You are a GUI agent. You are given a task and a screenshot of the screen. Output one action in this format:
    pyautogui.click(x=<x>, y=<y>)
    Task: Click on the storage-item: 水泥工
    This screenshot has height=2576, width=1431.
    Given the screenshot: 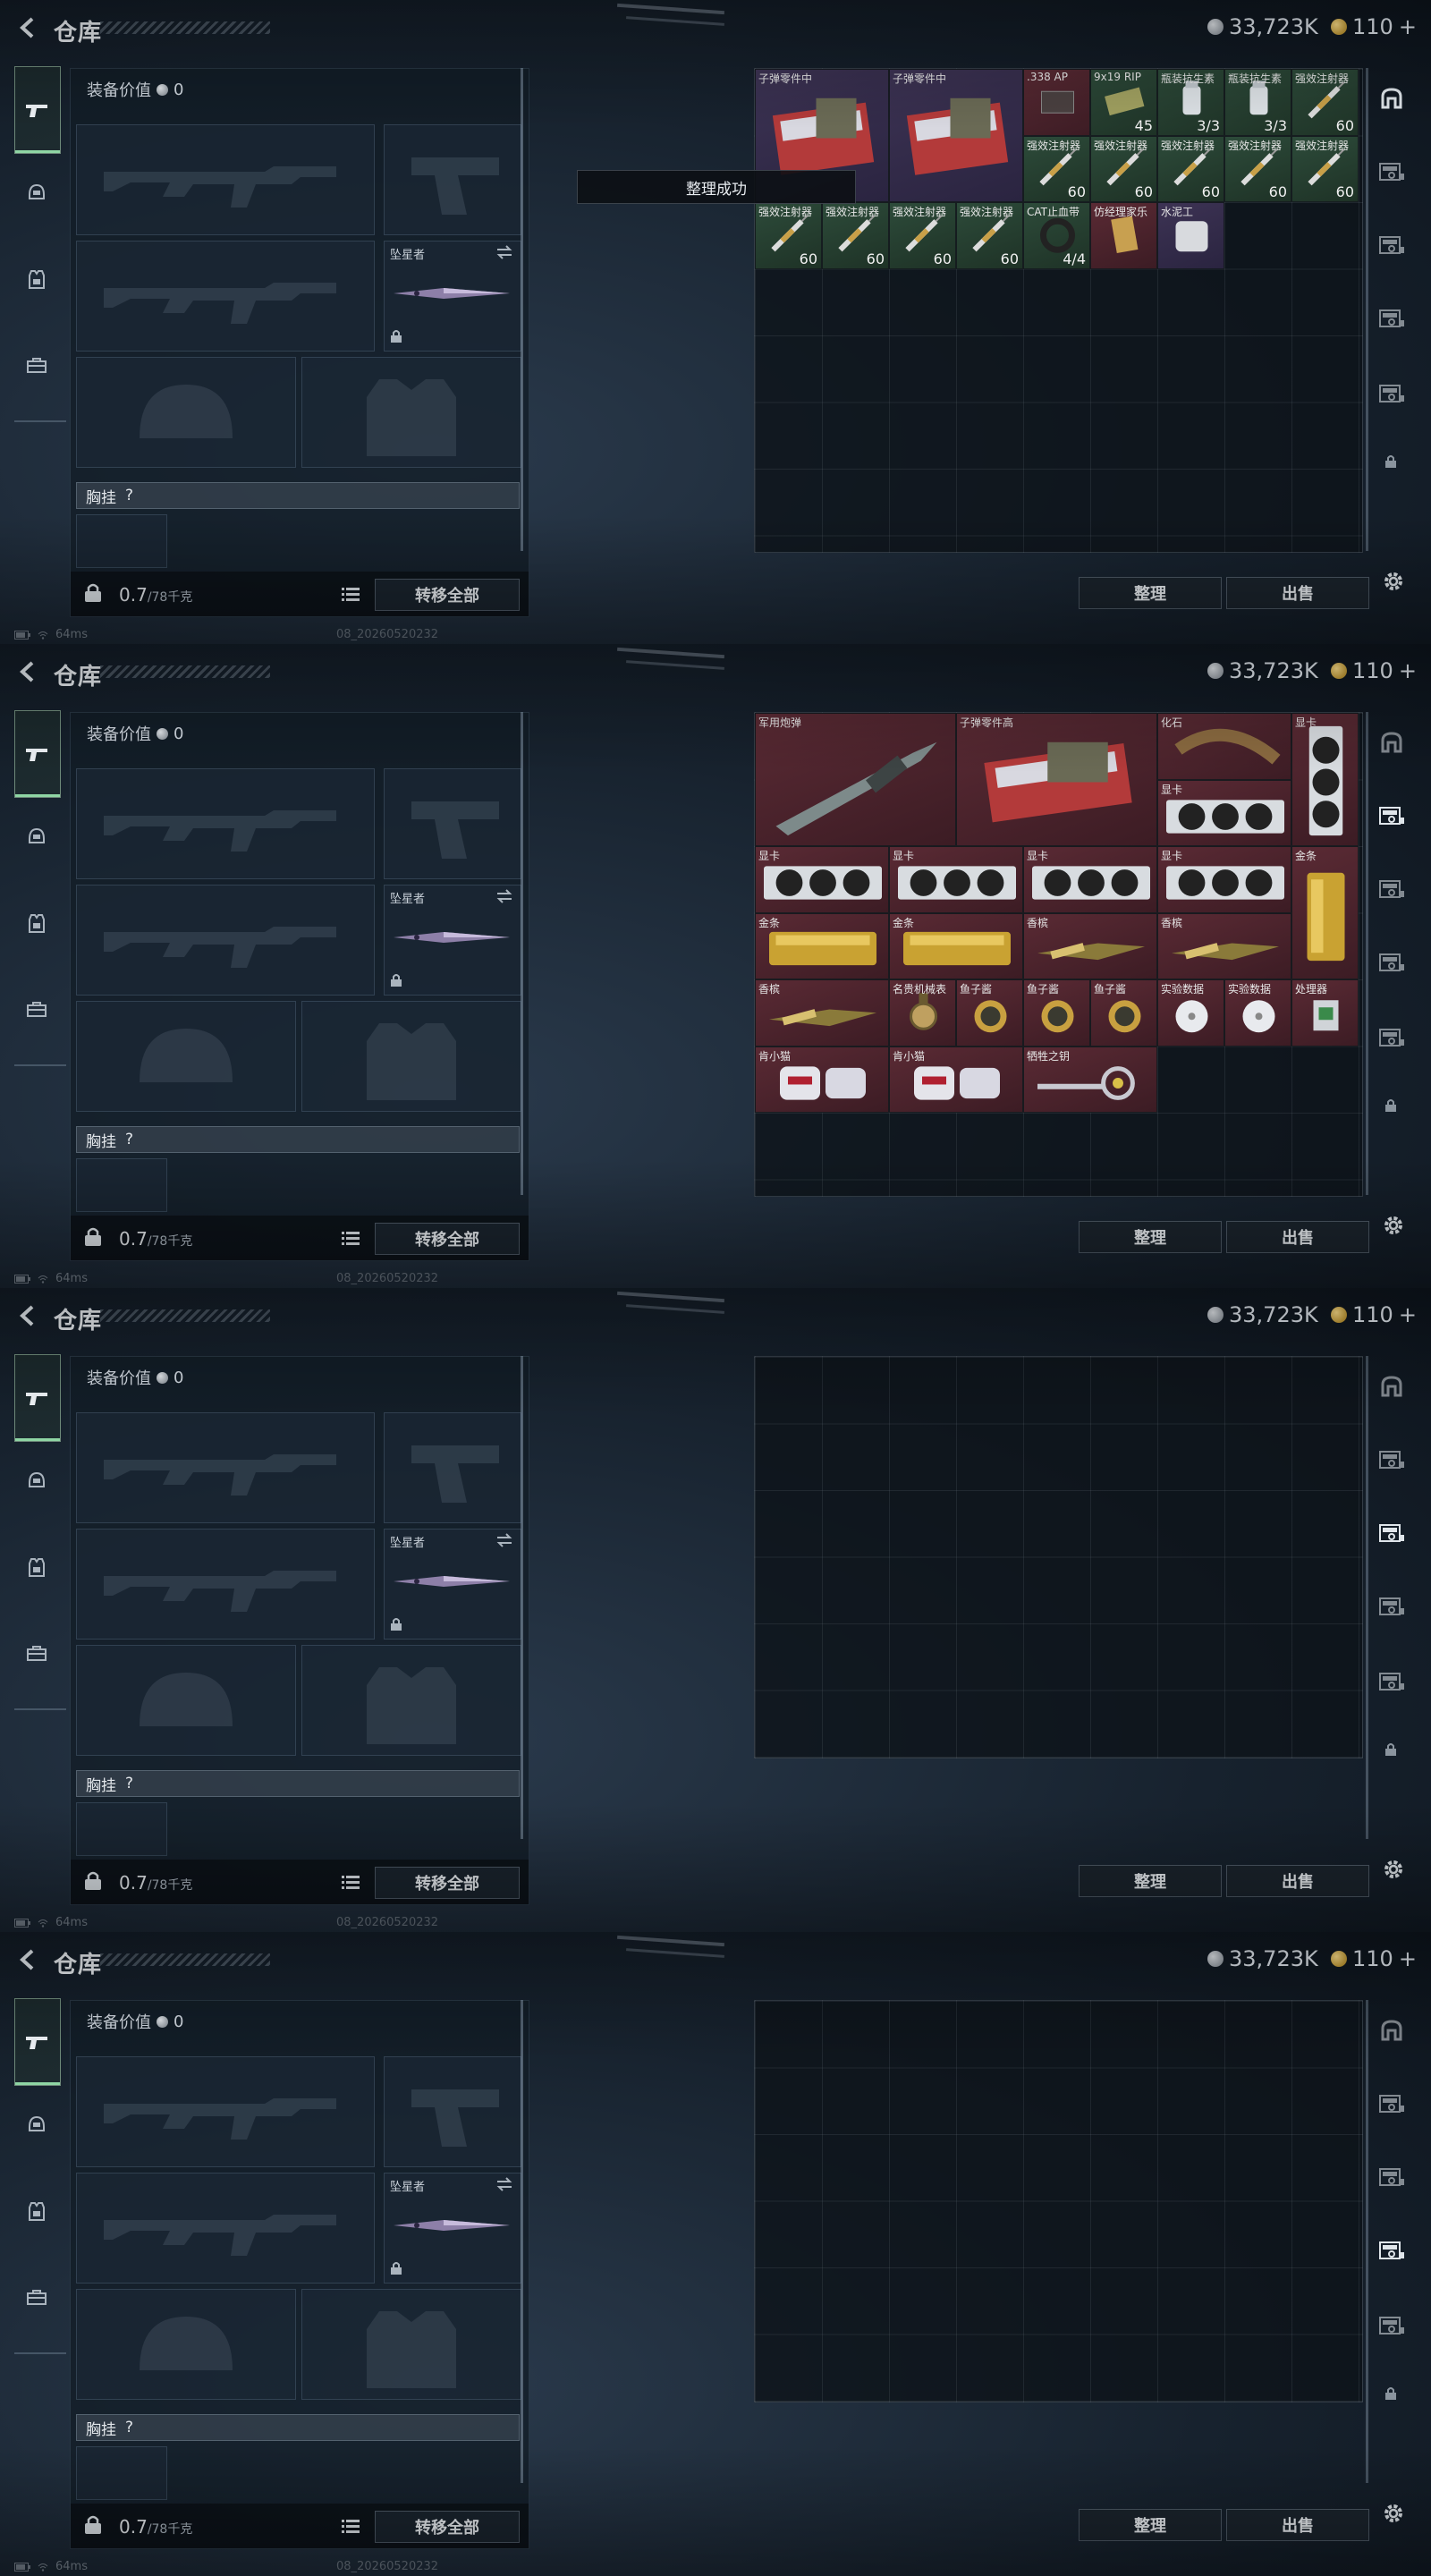 What is the action you would take?
    pyautogui.click(x=1190, y=235)
    